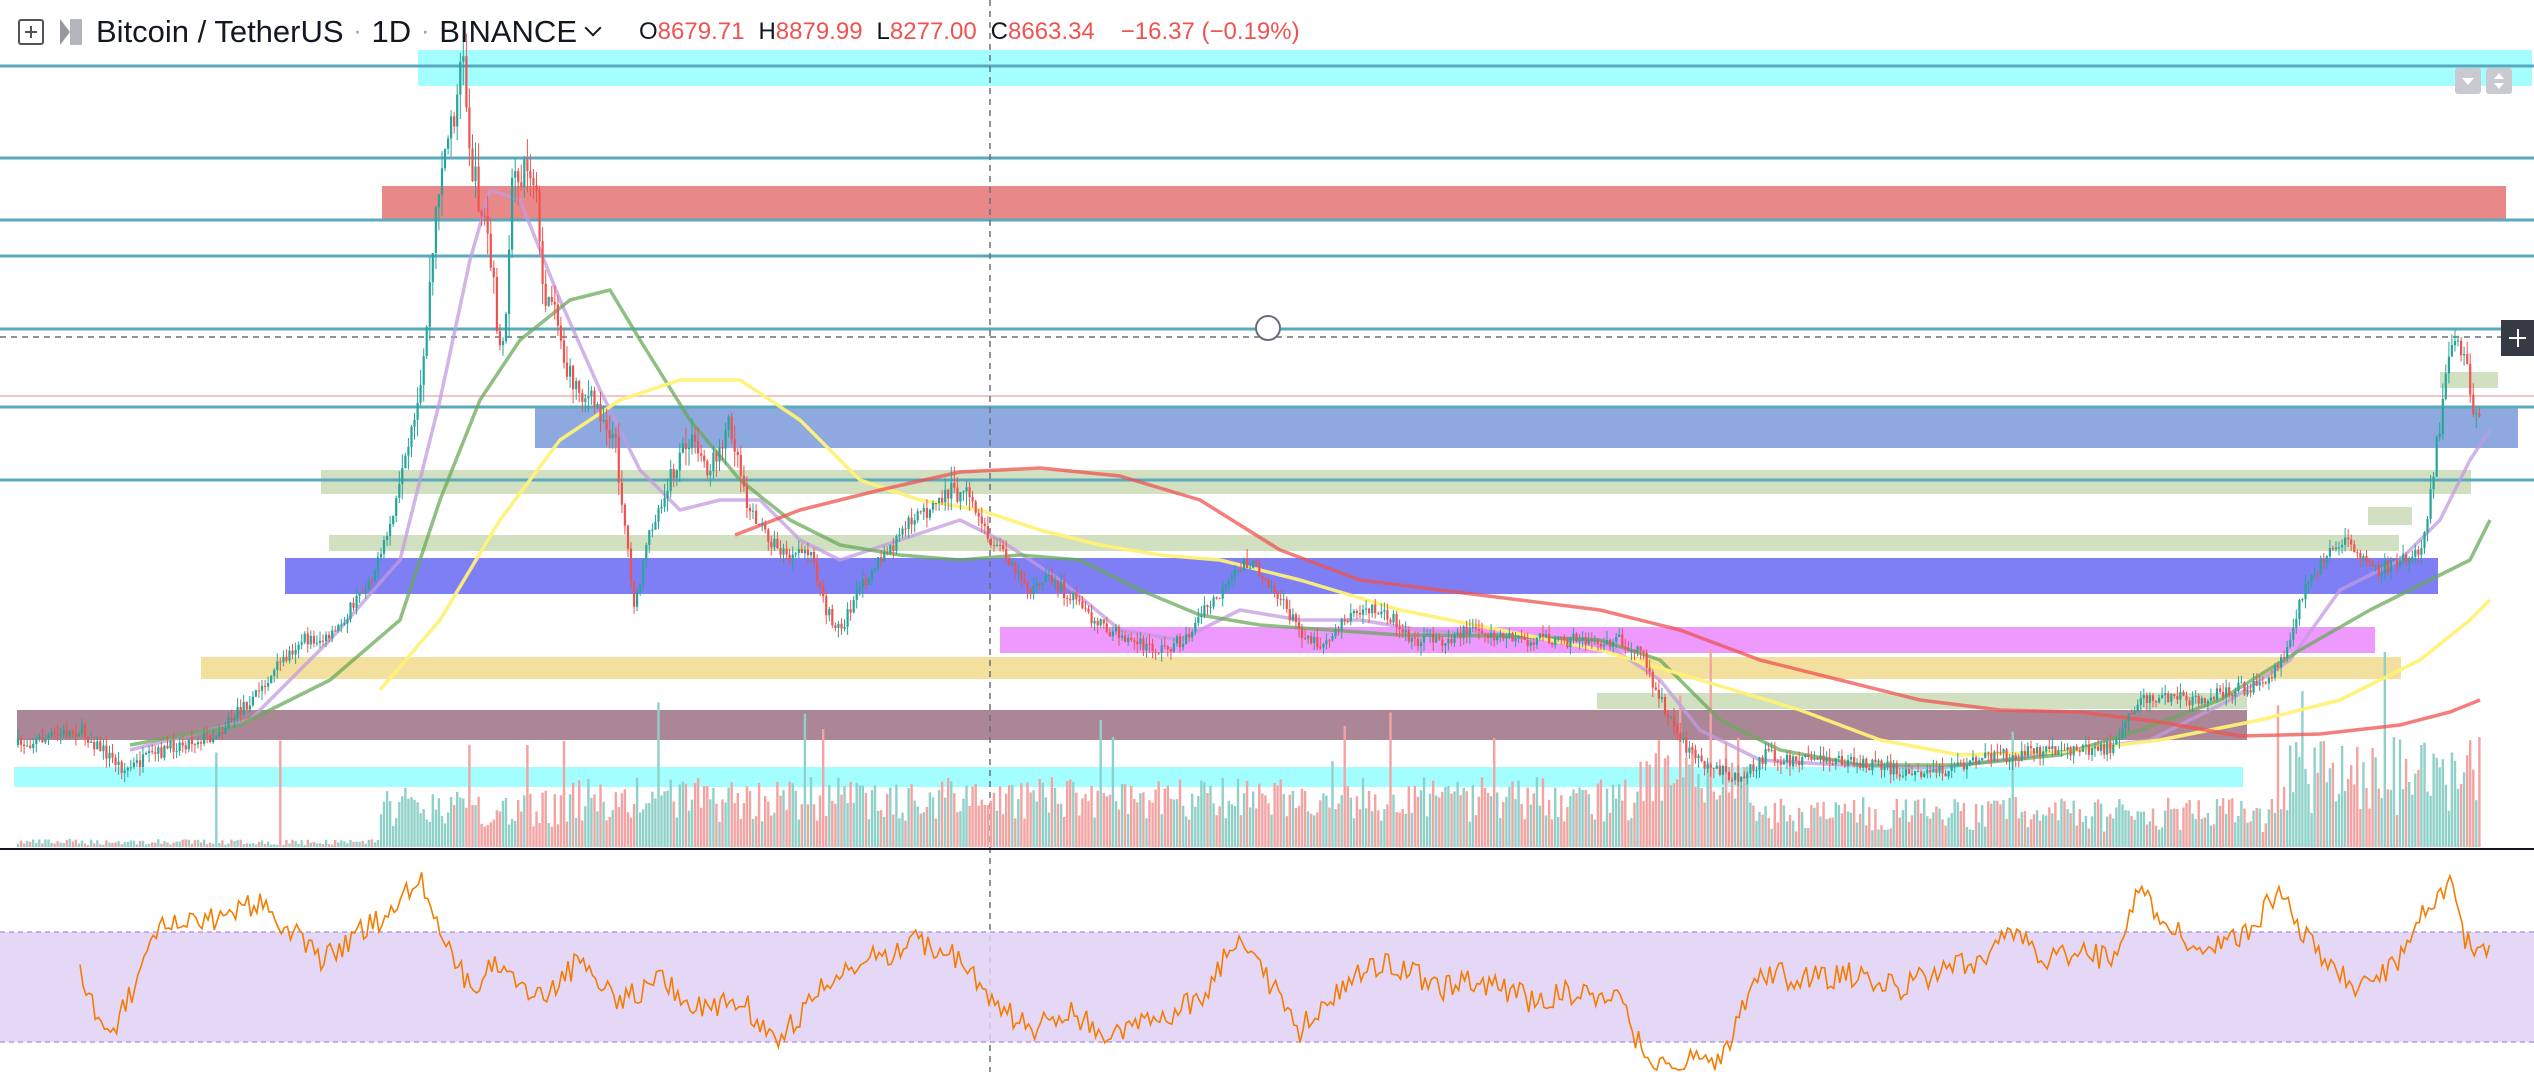 This screenshot has width=2534, height=1072. What do you see at coordinates (819, 31) in the screenshot?
I see `high-value: 8879.99` at bounding box center [819, 31].